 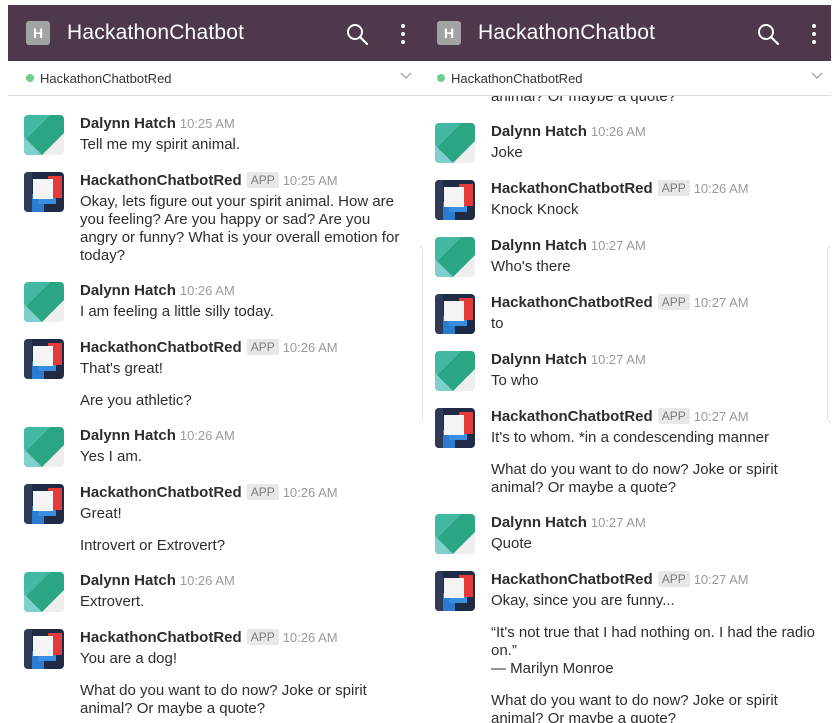 I want to click on message-text: Who's there, so click(x=531, y=266).